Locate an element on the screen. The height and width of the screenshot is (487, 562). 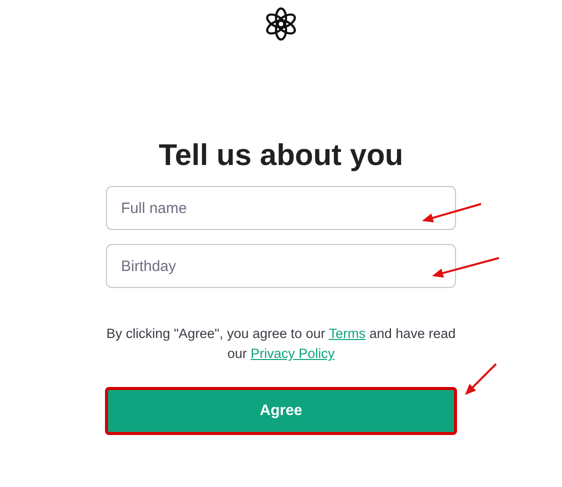
consent-text: By clicking "Agree", you agree to our Terms and have read our Privacy Policy is located at coordinates (281, 344).